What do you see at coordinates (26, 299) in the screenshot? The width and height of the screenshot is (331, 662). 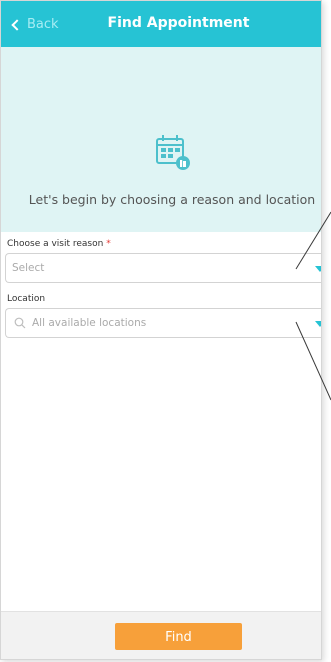 I see `location-label: Location` at bounding box center [26, 299].